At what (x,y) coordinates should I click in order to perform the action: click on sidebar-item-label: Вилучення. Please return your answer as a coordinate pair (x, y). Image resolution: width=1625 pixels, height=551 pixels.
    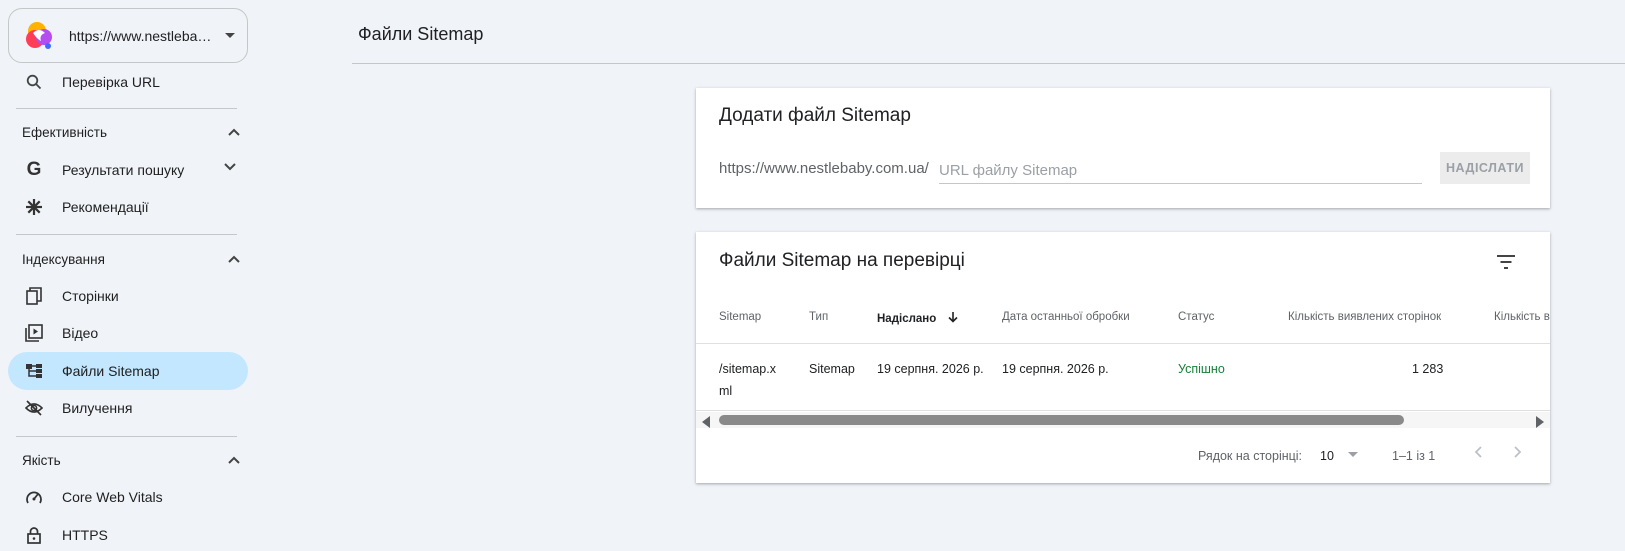
    Looking at the image, I should click on (97, 408).